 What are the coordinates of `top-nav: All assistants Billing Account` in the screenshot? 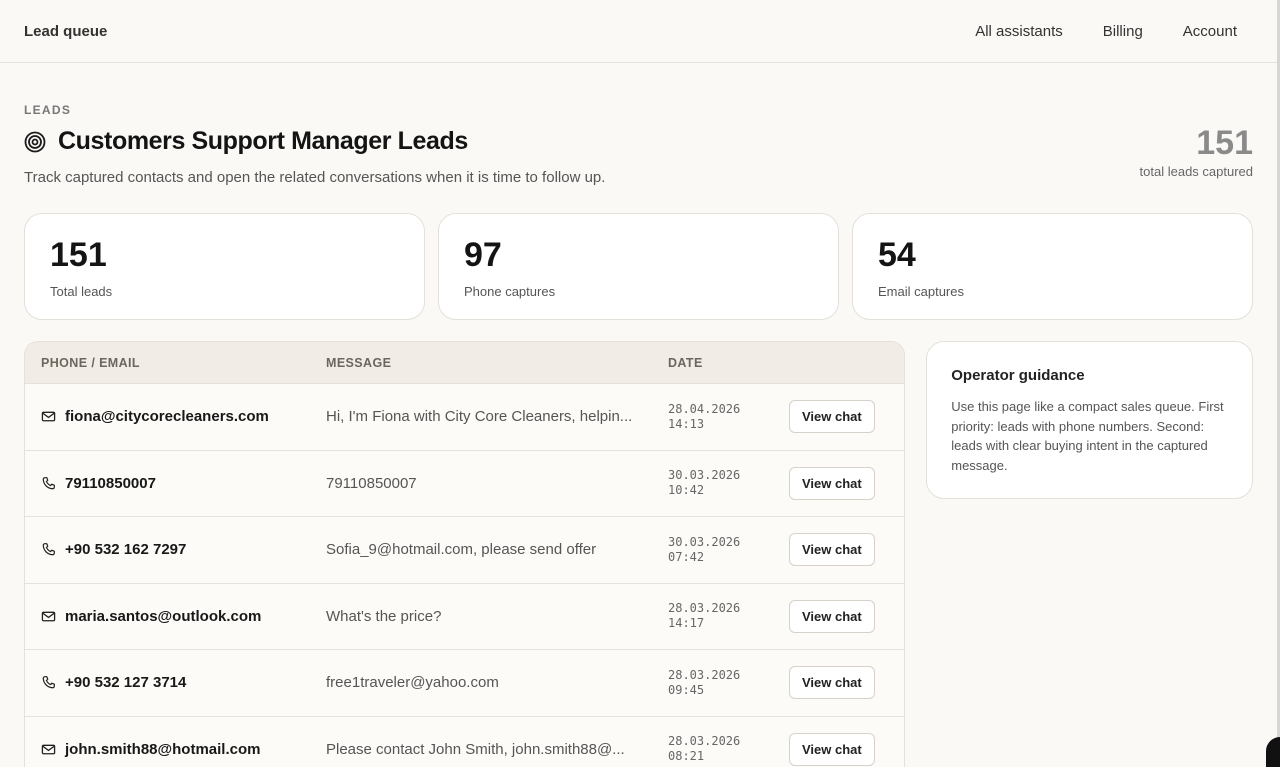 It's located at (1105, 31).